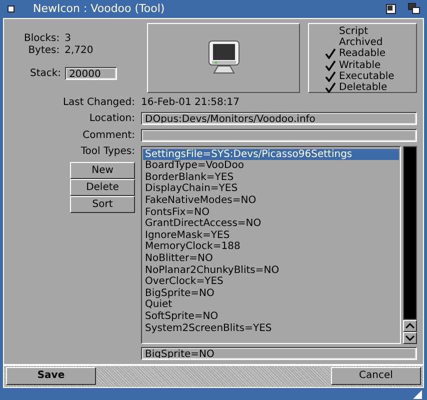 This screenshot has height=400, width=427. Describe the element at coordinates (111, 118) in the screenshot. I see `location-label: Location:` at that location.